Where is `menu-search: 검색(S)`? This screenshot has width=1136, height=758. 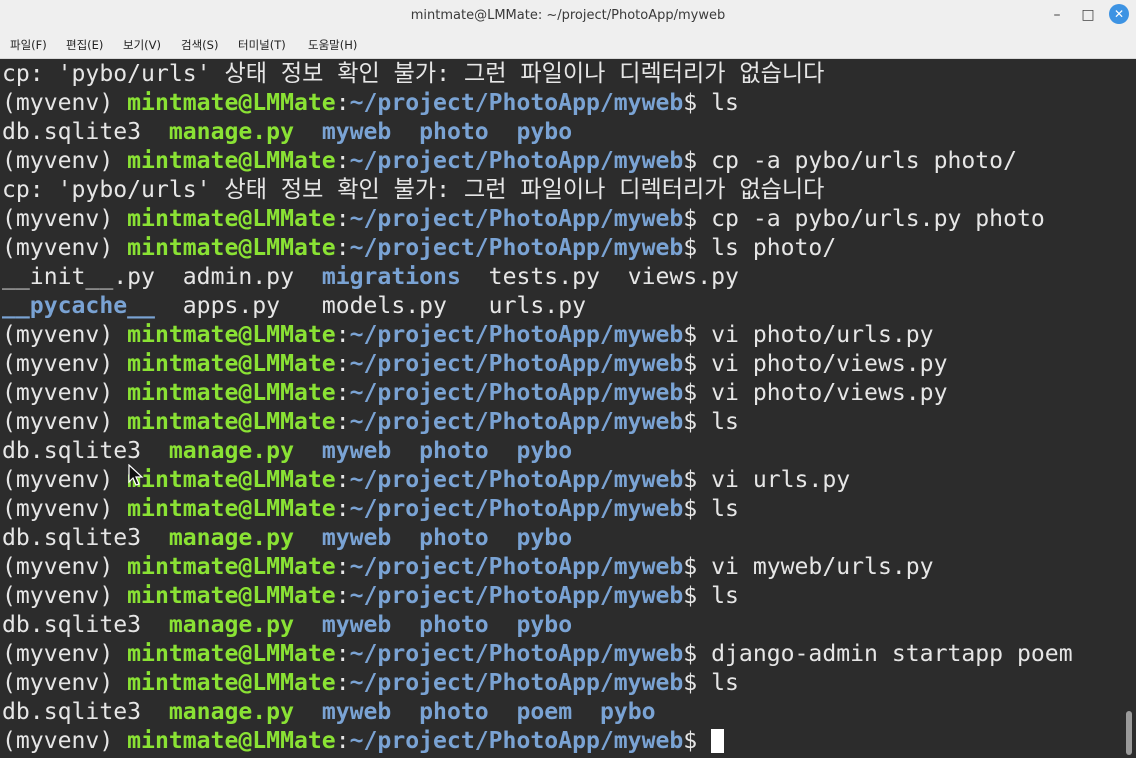 menu-search: 검색(S) is located at coordinates (199, 45).